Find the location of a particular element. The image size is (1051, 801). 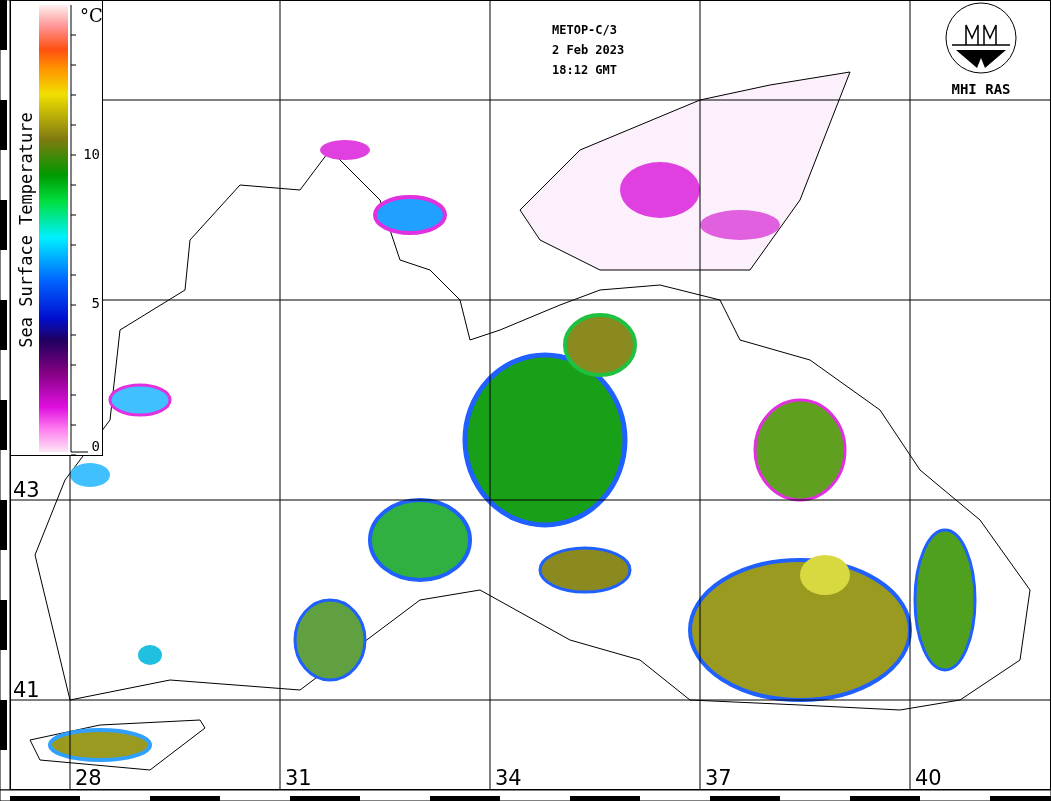

longitude-label: 37 is located at coordinates (718, 778).